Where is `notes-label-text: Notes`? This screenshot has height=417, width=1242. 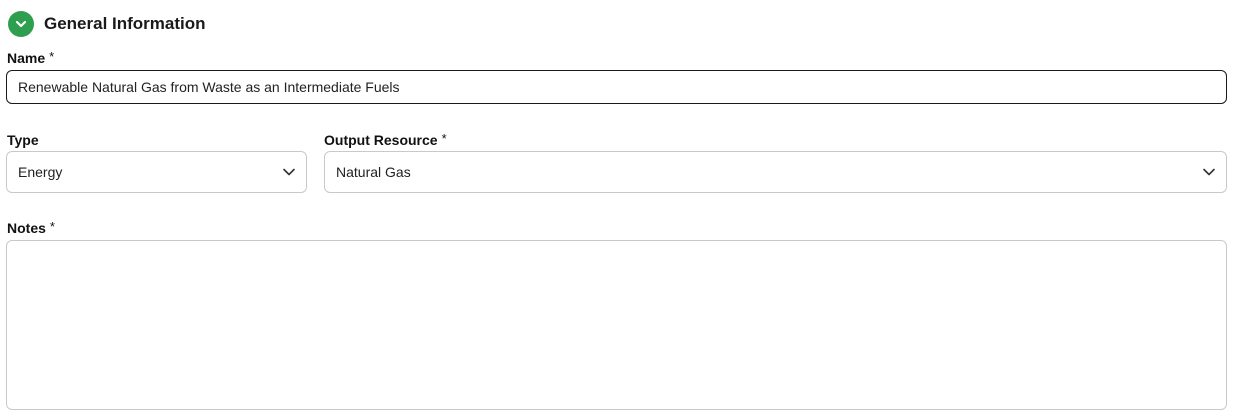 notes-label-text: Notes is located at coordinates (26, 228).